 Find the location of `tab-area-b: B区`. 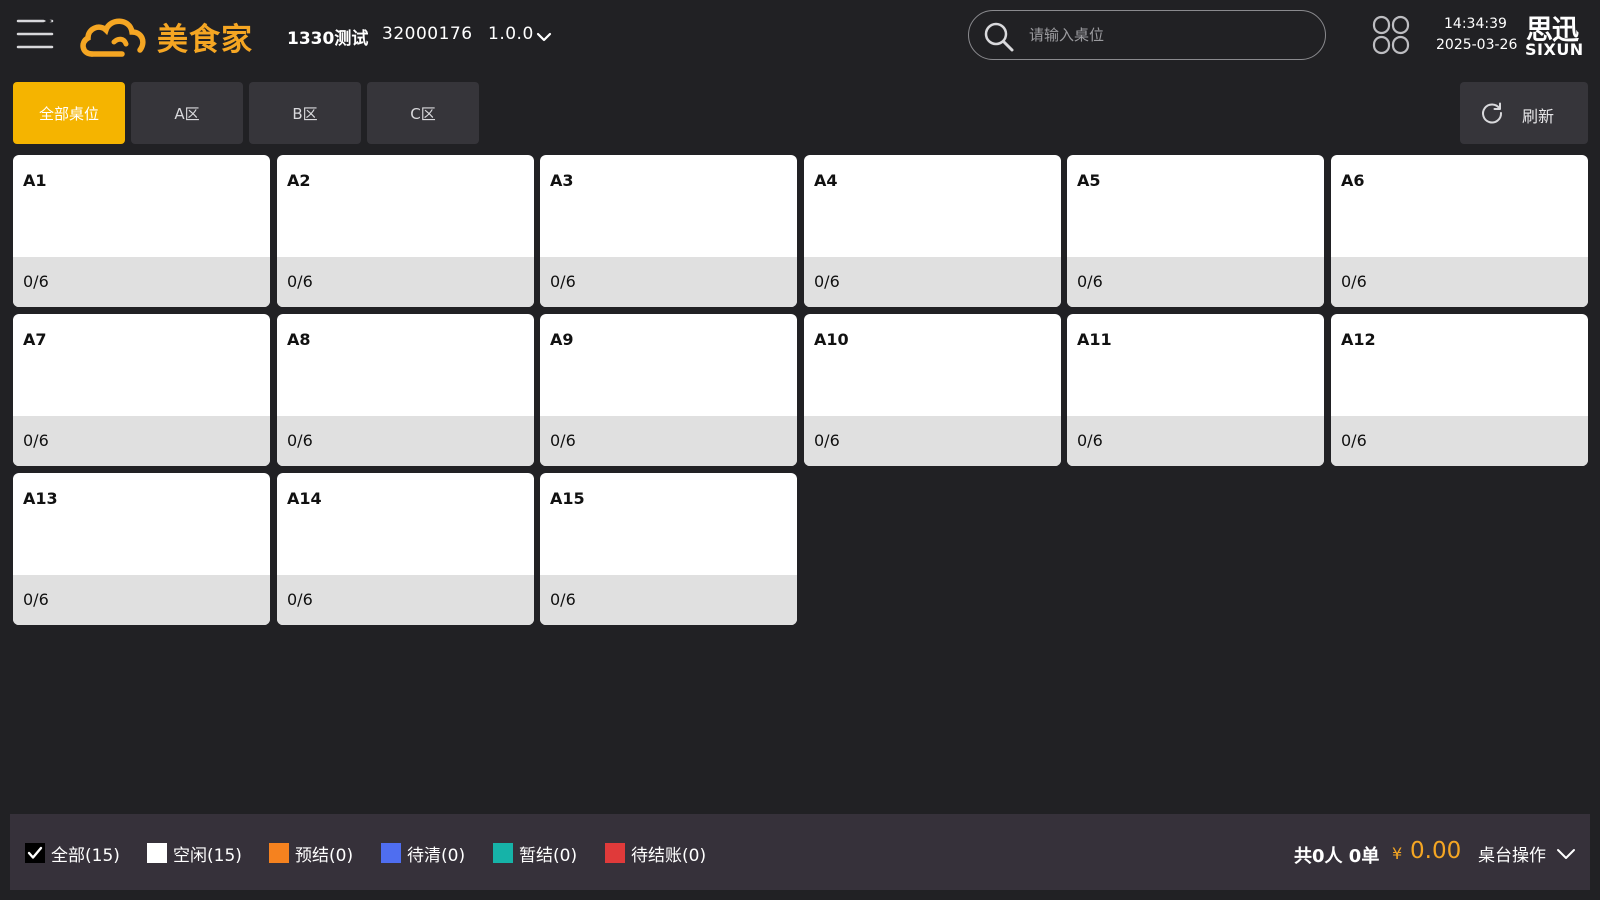

tab-area-b: B区 is located at coordinates (305, 113).